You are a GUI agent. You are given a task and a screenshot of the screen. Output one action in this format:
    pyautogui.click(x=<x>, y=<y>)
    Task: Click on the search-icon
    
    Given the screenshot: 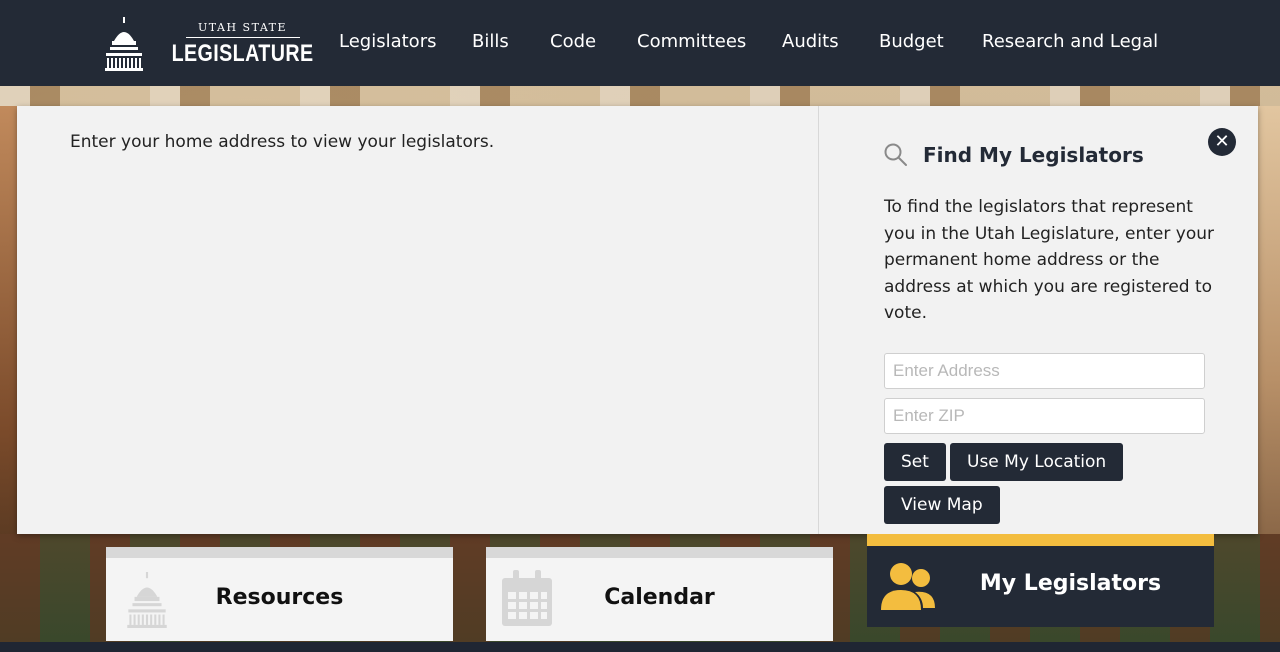 What is the action you would take?
    pyautogui.click(x=895, y=154)
    